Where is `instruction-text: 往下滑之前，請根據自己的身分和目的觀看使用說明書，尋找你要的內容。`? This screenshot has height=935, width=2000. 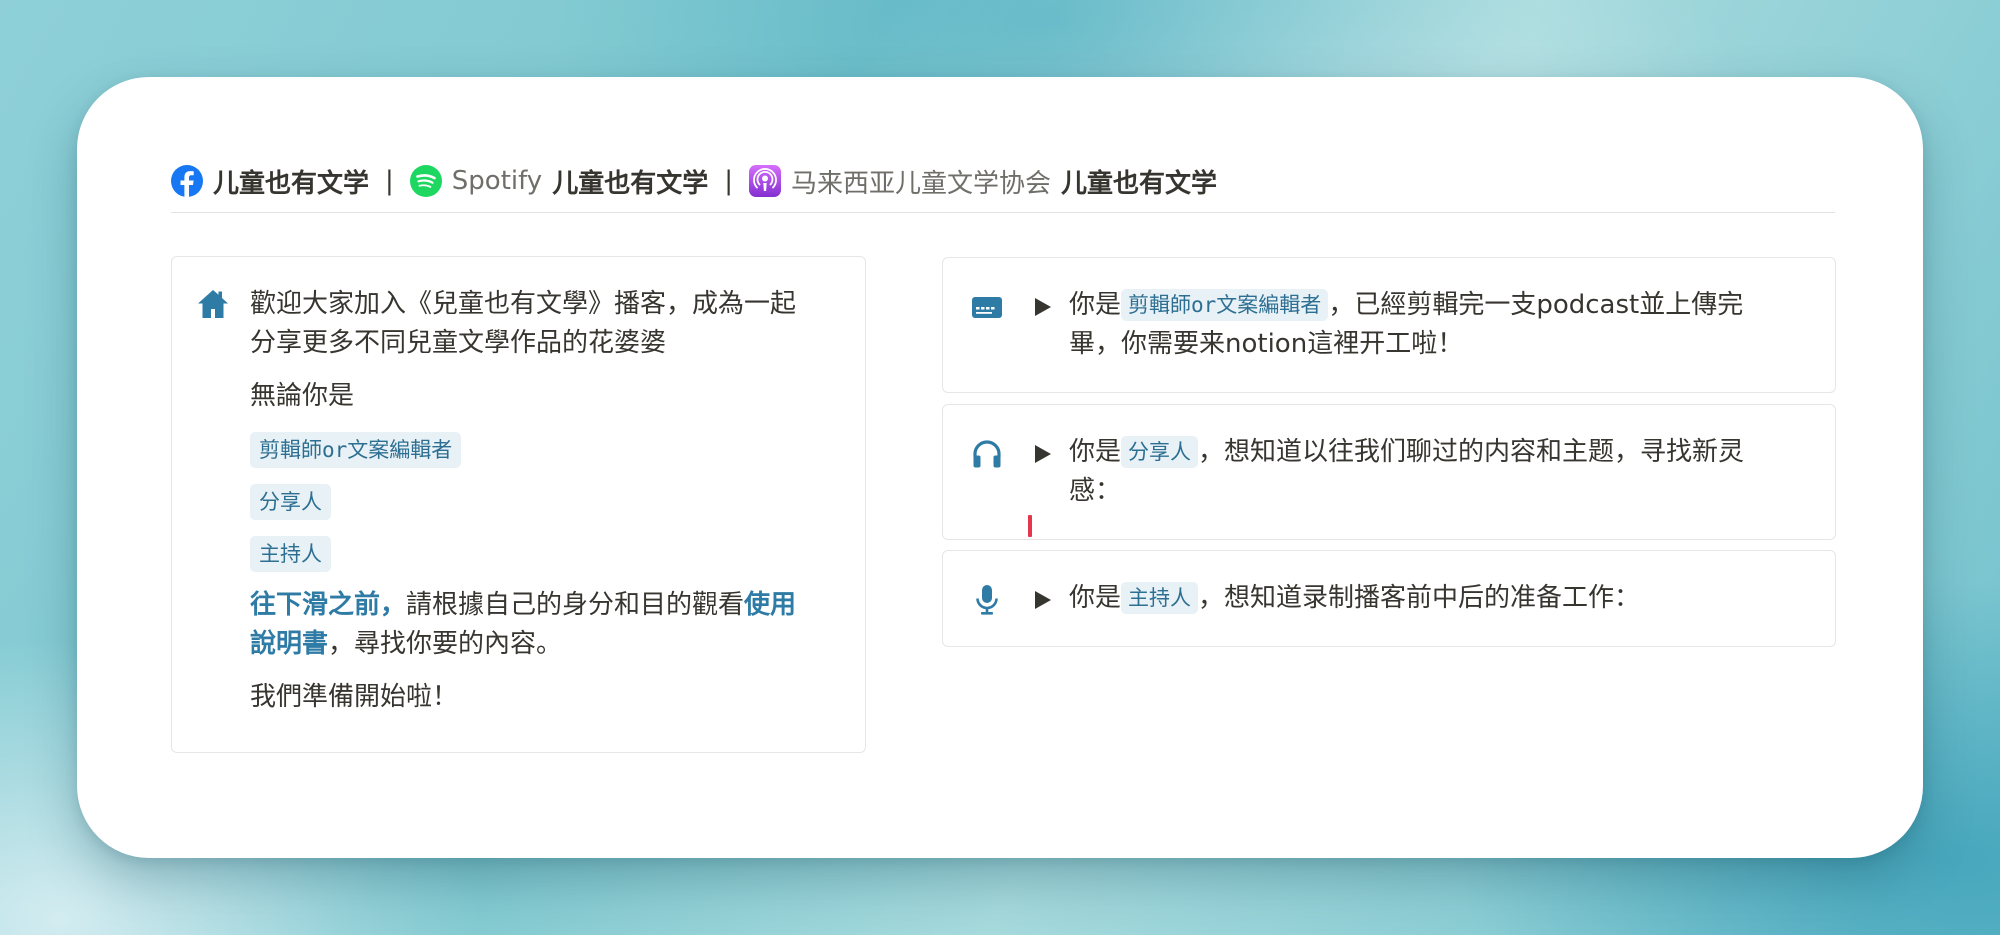 instruction-text: 往下滑之前，請根據自己的身分和目的觀看使用說明書，尋找你要的內容。 is located at coordinates (535, 625).